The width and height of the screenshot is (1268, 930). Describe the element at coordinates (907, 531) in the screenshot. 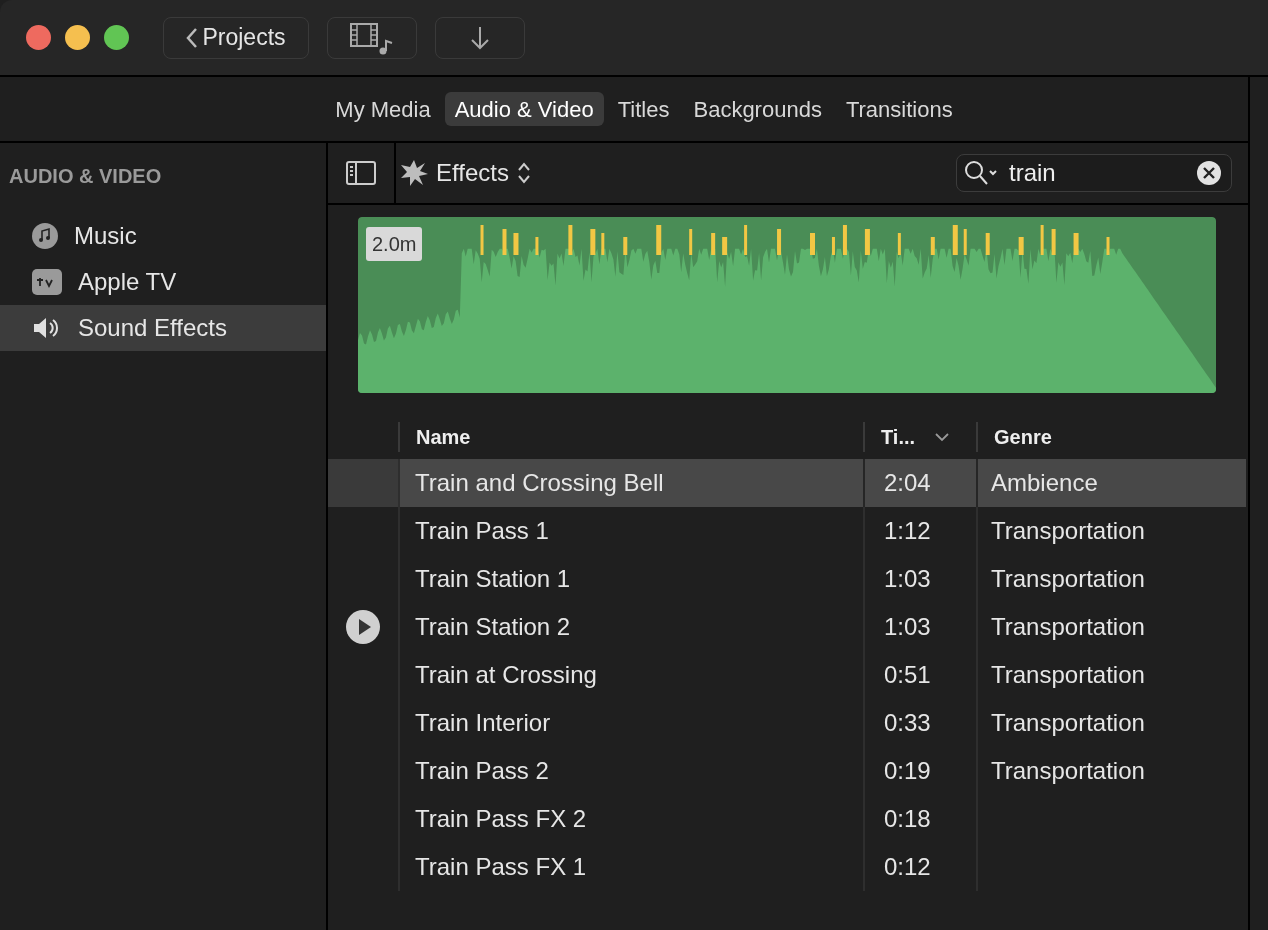

I see `table-cell-text: 1:12` at that location.